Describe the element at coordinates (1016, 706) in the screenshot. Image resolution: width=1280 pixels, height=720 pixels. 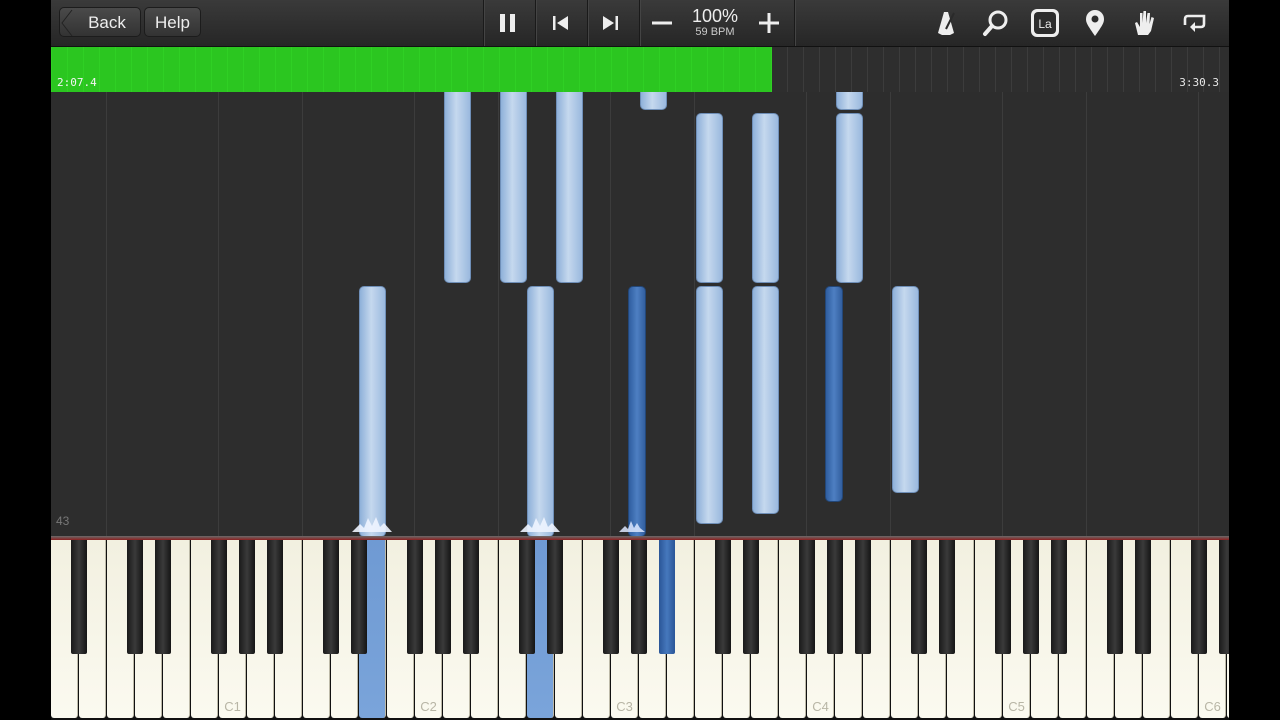
I see `octave-label: C5` at that location.